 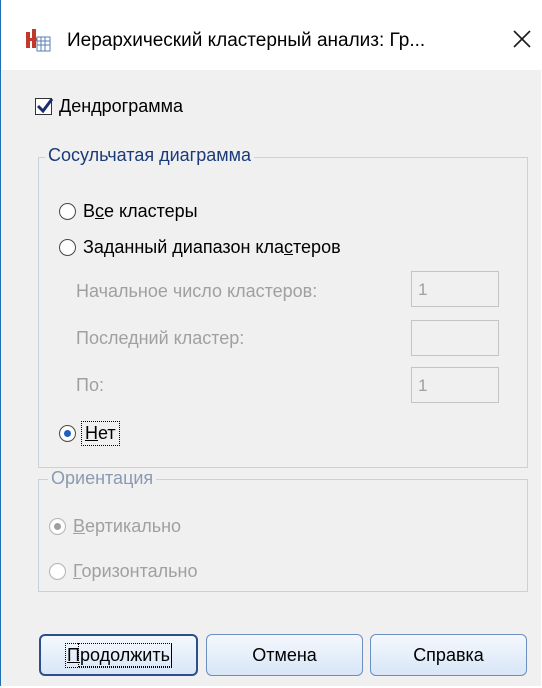 I want to click on help-button: Справка, so click(x=448, y=655).